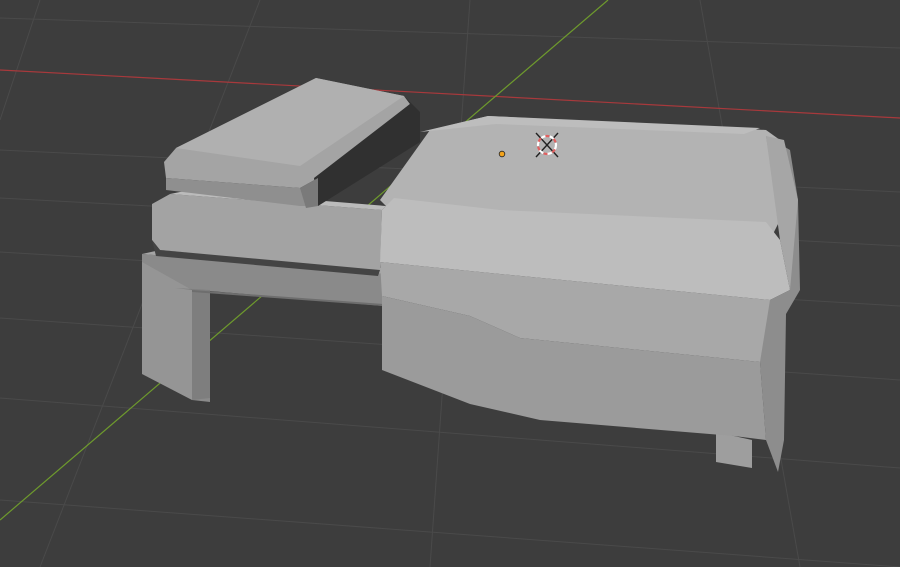 The height and width of the screenshot is (567, 900). Describe the element at coordinates (502, 154) in the screenshot. I see `object-origin-dot` at that location.